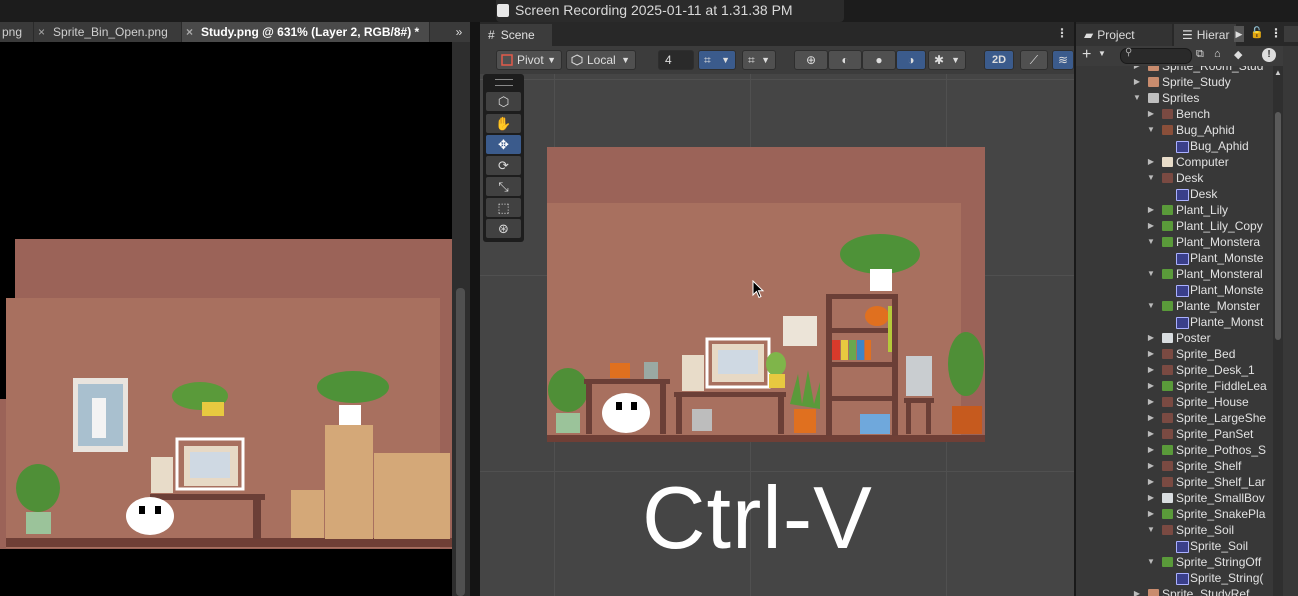 The height and width of the screenshot is (596, 1298). I want to click on space-dropdown: Local ▼, so click(601, 60).